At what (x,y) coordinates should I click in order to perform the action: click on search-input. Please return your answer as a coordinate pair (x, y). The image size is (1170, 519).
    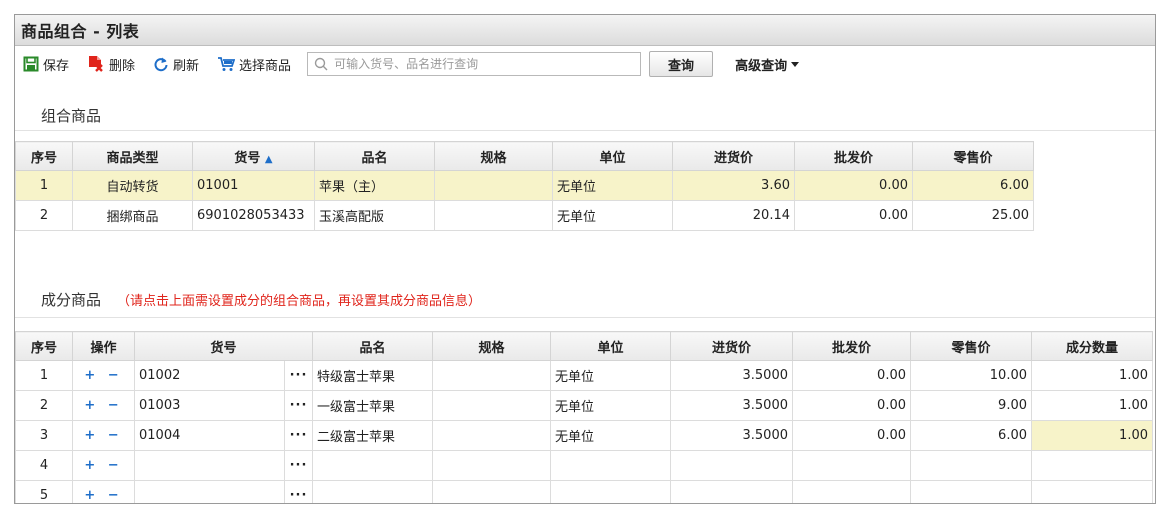
    Looking at the image, I should click on (484, 64).